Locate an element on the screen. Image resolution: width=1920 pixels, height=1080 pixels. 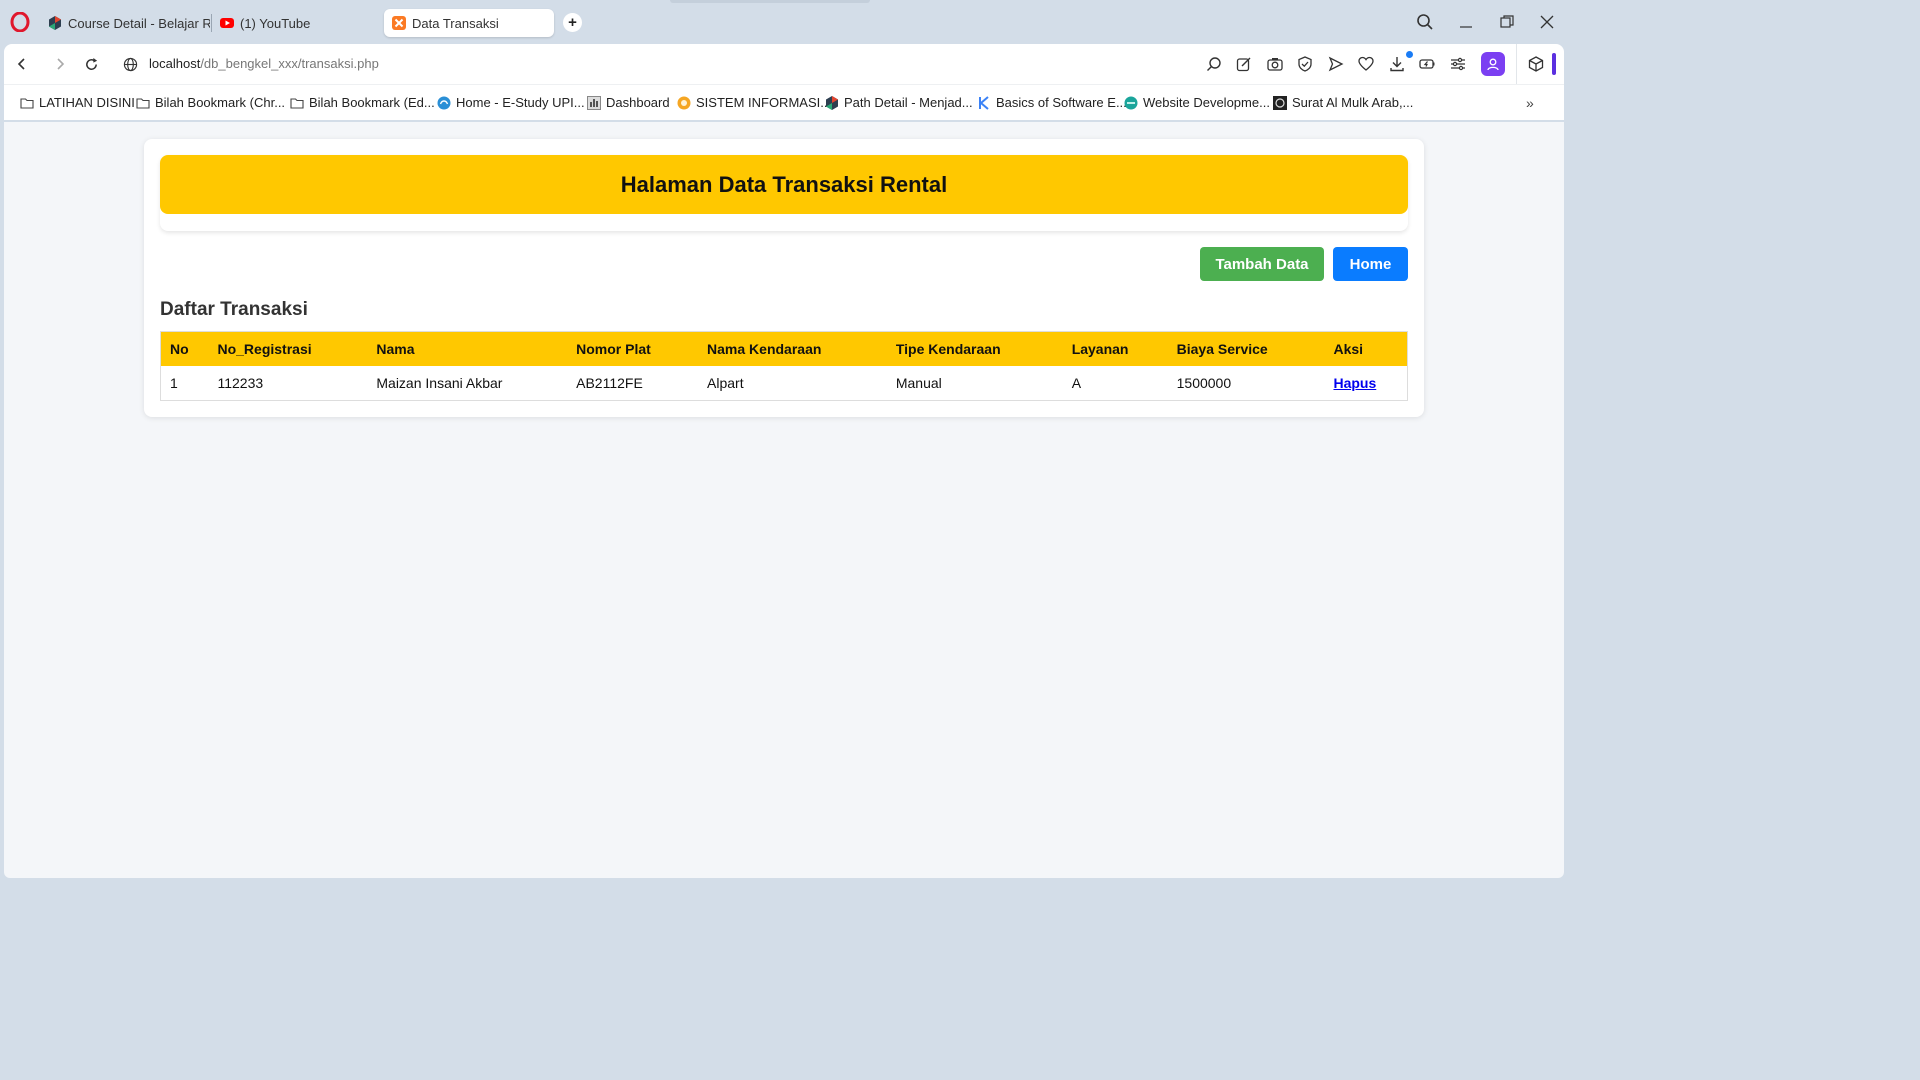
page-header: Halaman Data Transaksi Rental is located at coordinates (784, 184).